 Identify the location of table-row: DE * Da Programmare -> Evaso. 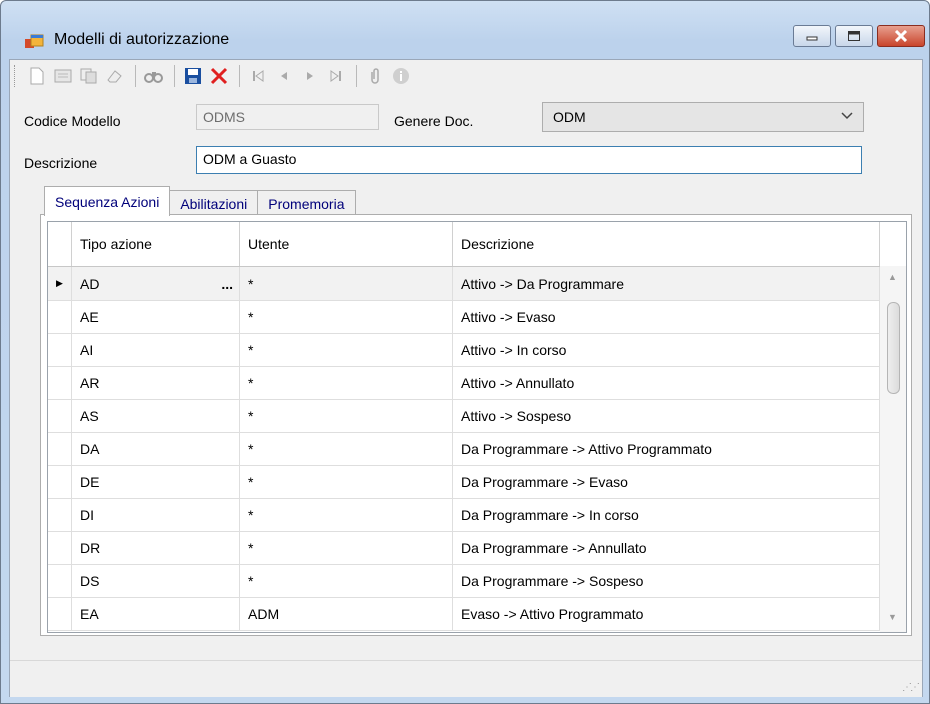
(464, 482).